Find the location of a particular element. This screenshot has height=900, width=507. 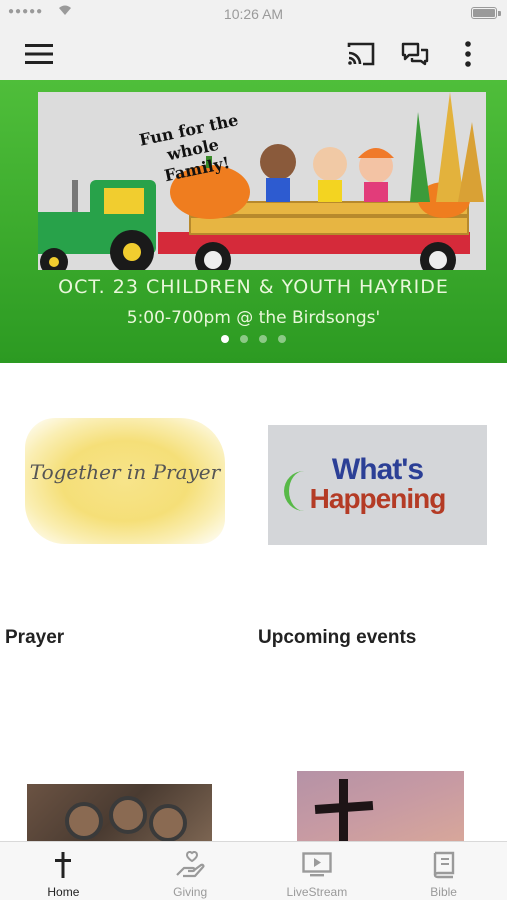

book-icon is located at coordinates (443, 865).